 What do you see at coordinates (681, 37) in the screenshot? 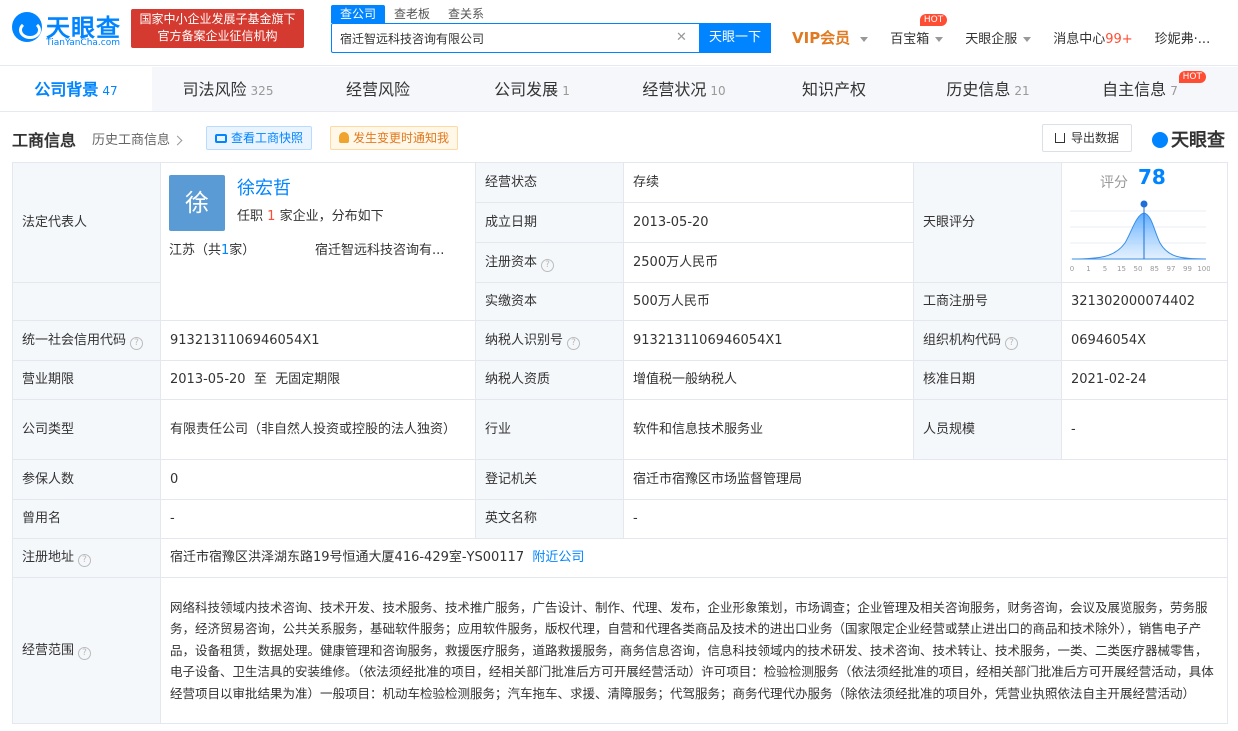
I see `clear-icon: ✕` at bounding box center [681, 37].